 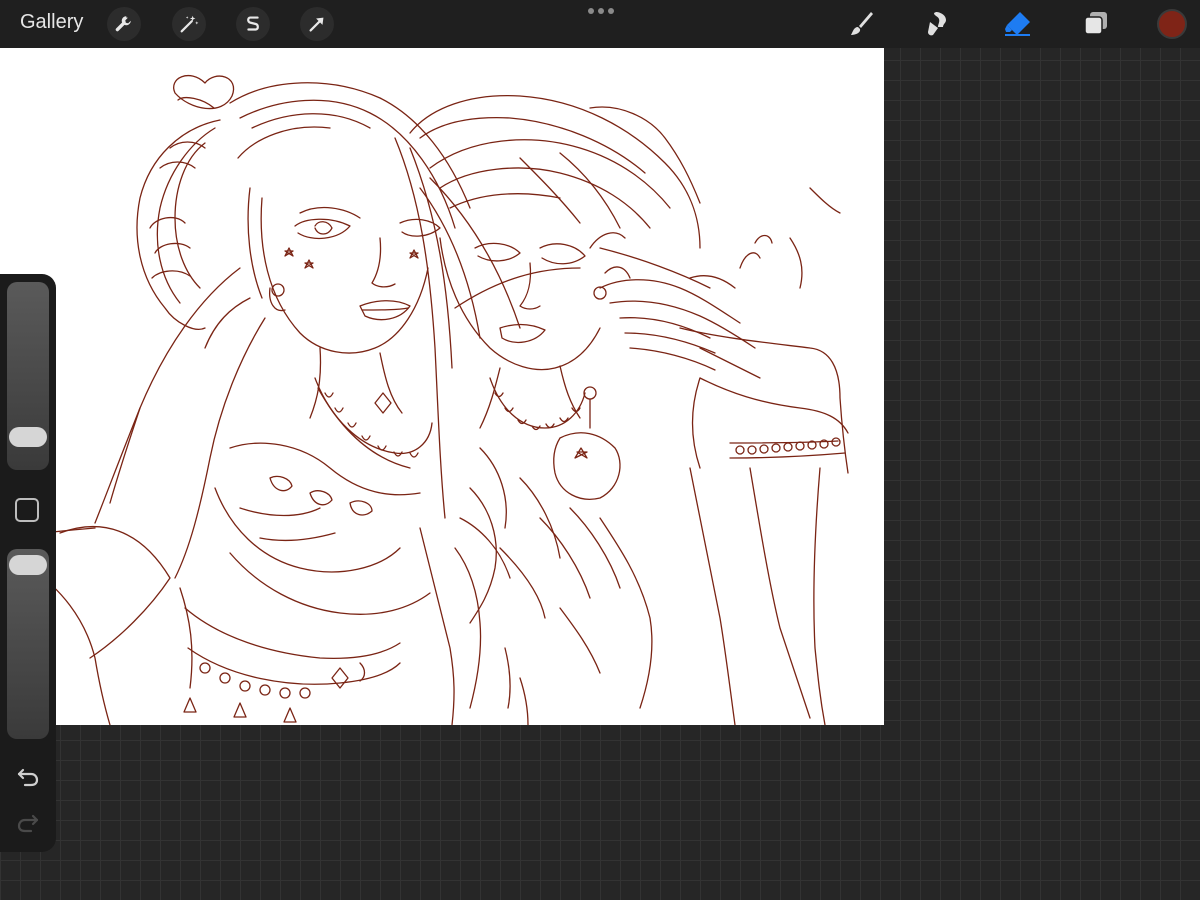 What do you see at coordinates (28, 376) in the screenshot?
I see `brush-size-slider` at bounding box center [28, 376].